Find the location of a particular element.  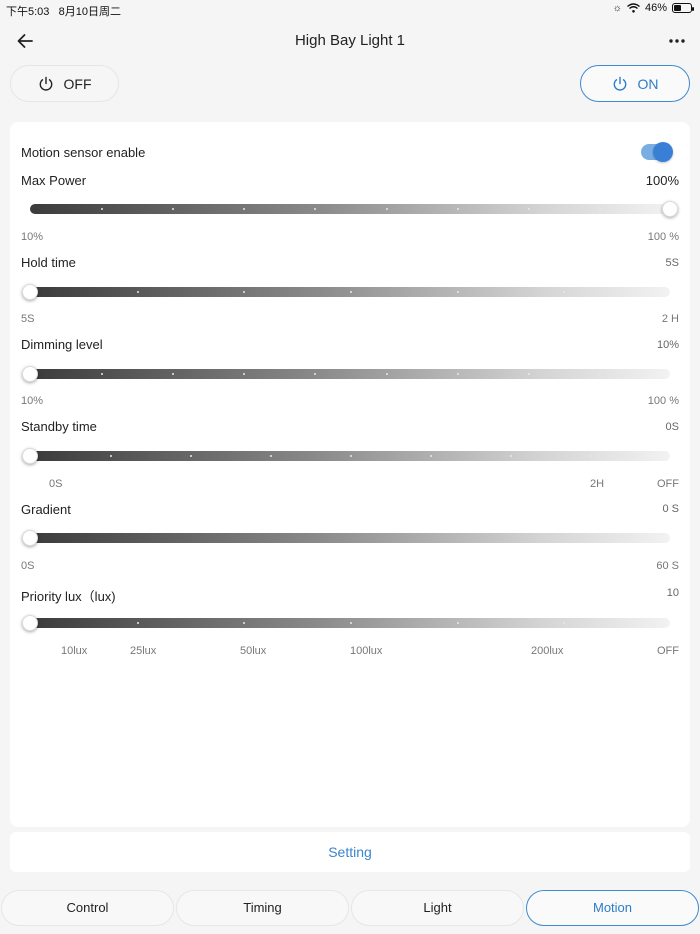

priority-lux-label: Priority lux（lux) is located at coordinates (68, 596).